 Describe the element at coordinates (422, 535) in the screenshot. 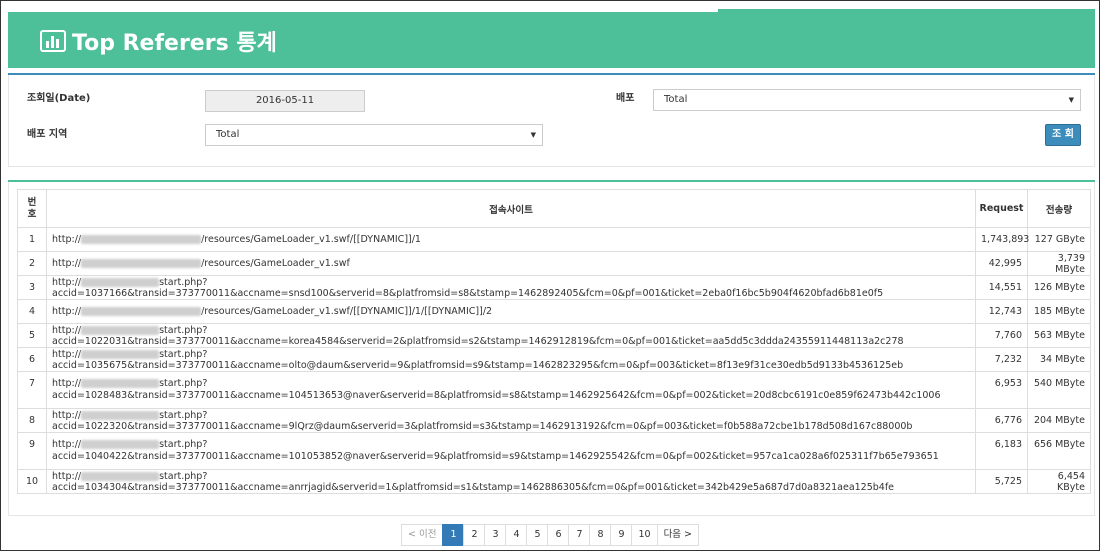

I see `pagination-prev: < 이전` at that location.